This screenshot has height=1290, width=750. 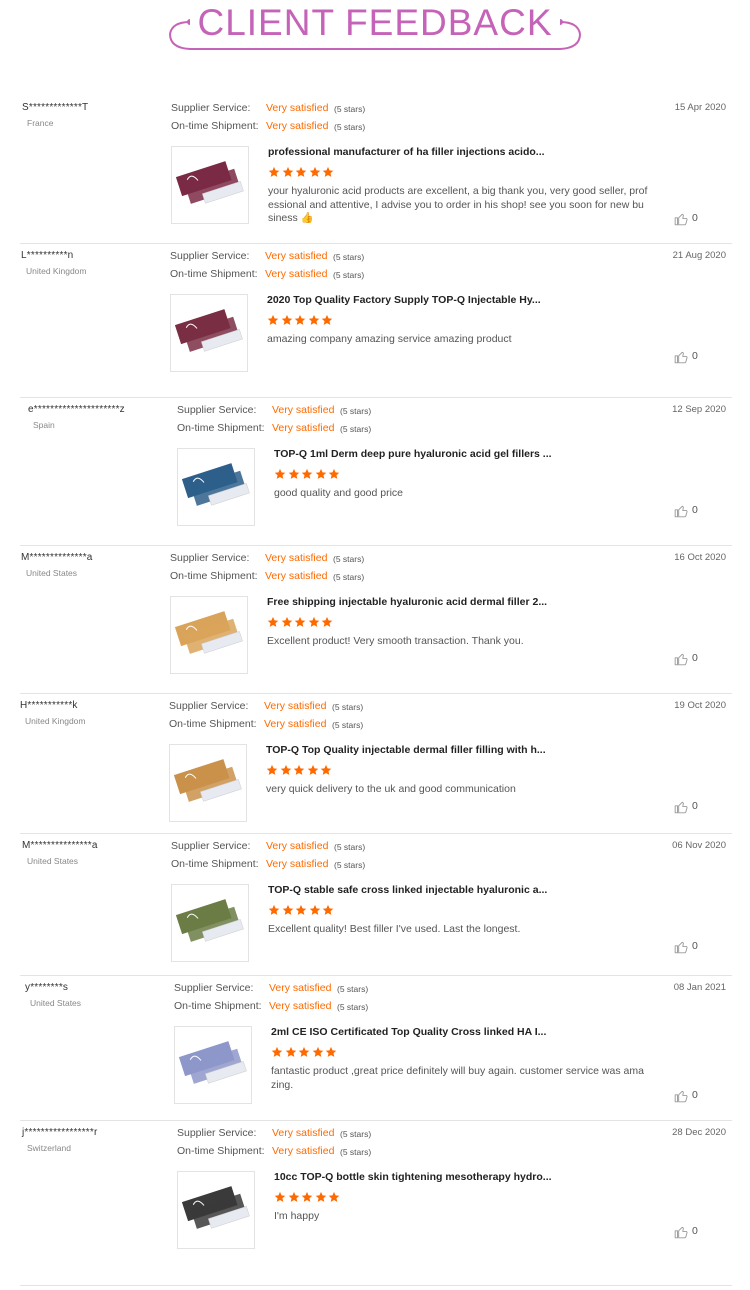 What do you see at coordinates (297, 1216) in the screenshot?
I see `review-comment: I'm happy` at bounding box center [297, 1216].